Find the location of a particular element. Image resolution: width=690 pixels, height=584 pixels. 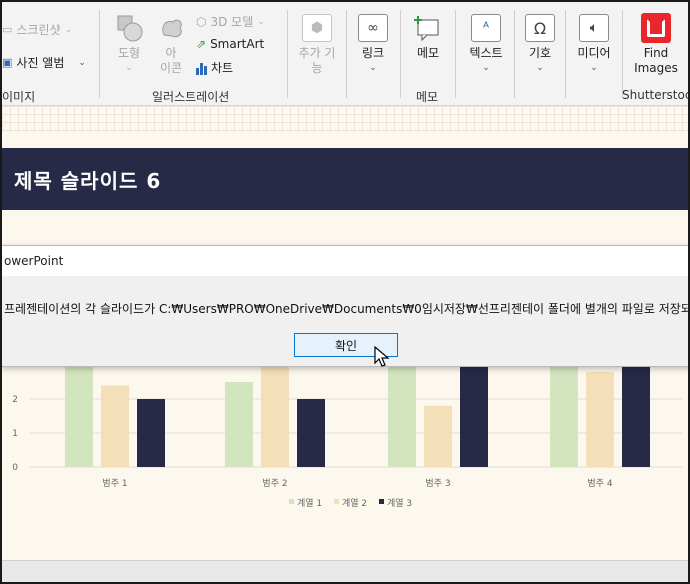

icons-icon is located at coordinates (171, 28).